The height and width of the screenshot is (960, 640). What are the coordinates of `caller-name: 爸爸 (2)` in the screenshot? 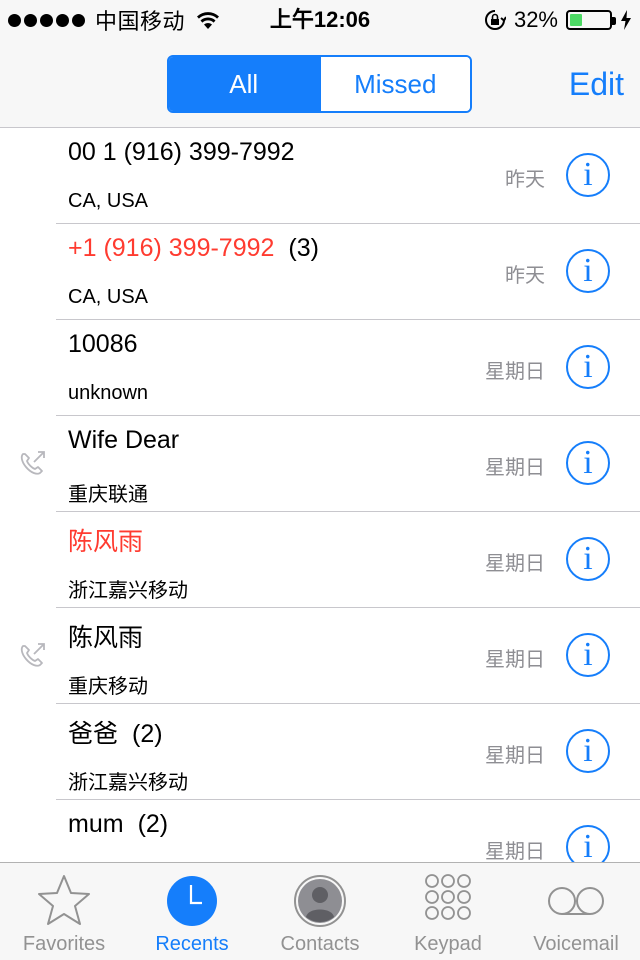 It's located at (115, 732).